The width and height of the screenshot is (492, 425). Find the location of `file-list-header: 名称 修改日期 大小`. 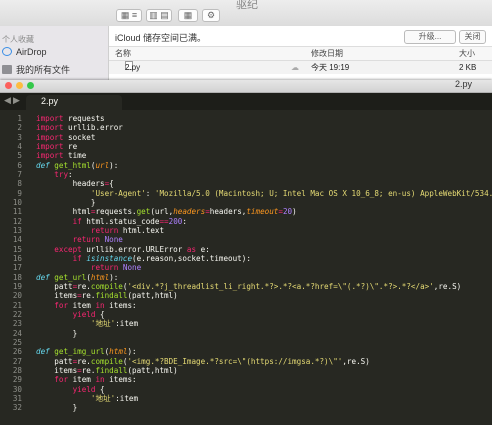

file-list-header: 名称 修改日期 大小 is located at coordinates (300, 53).